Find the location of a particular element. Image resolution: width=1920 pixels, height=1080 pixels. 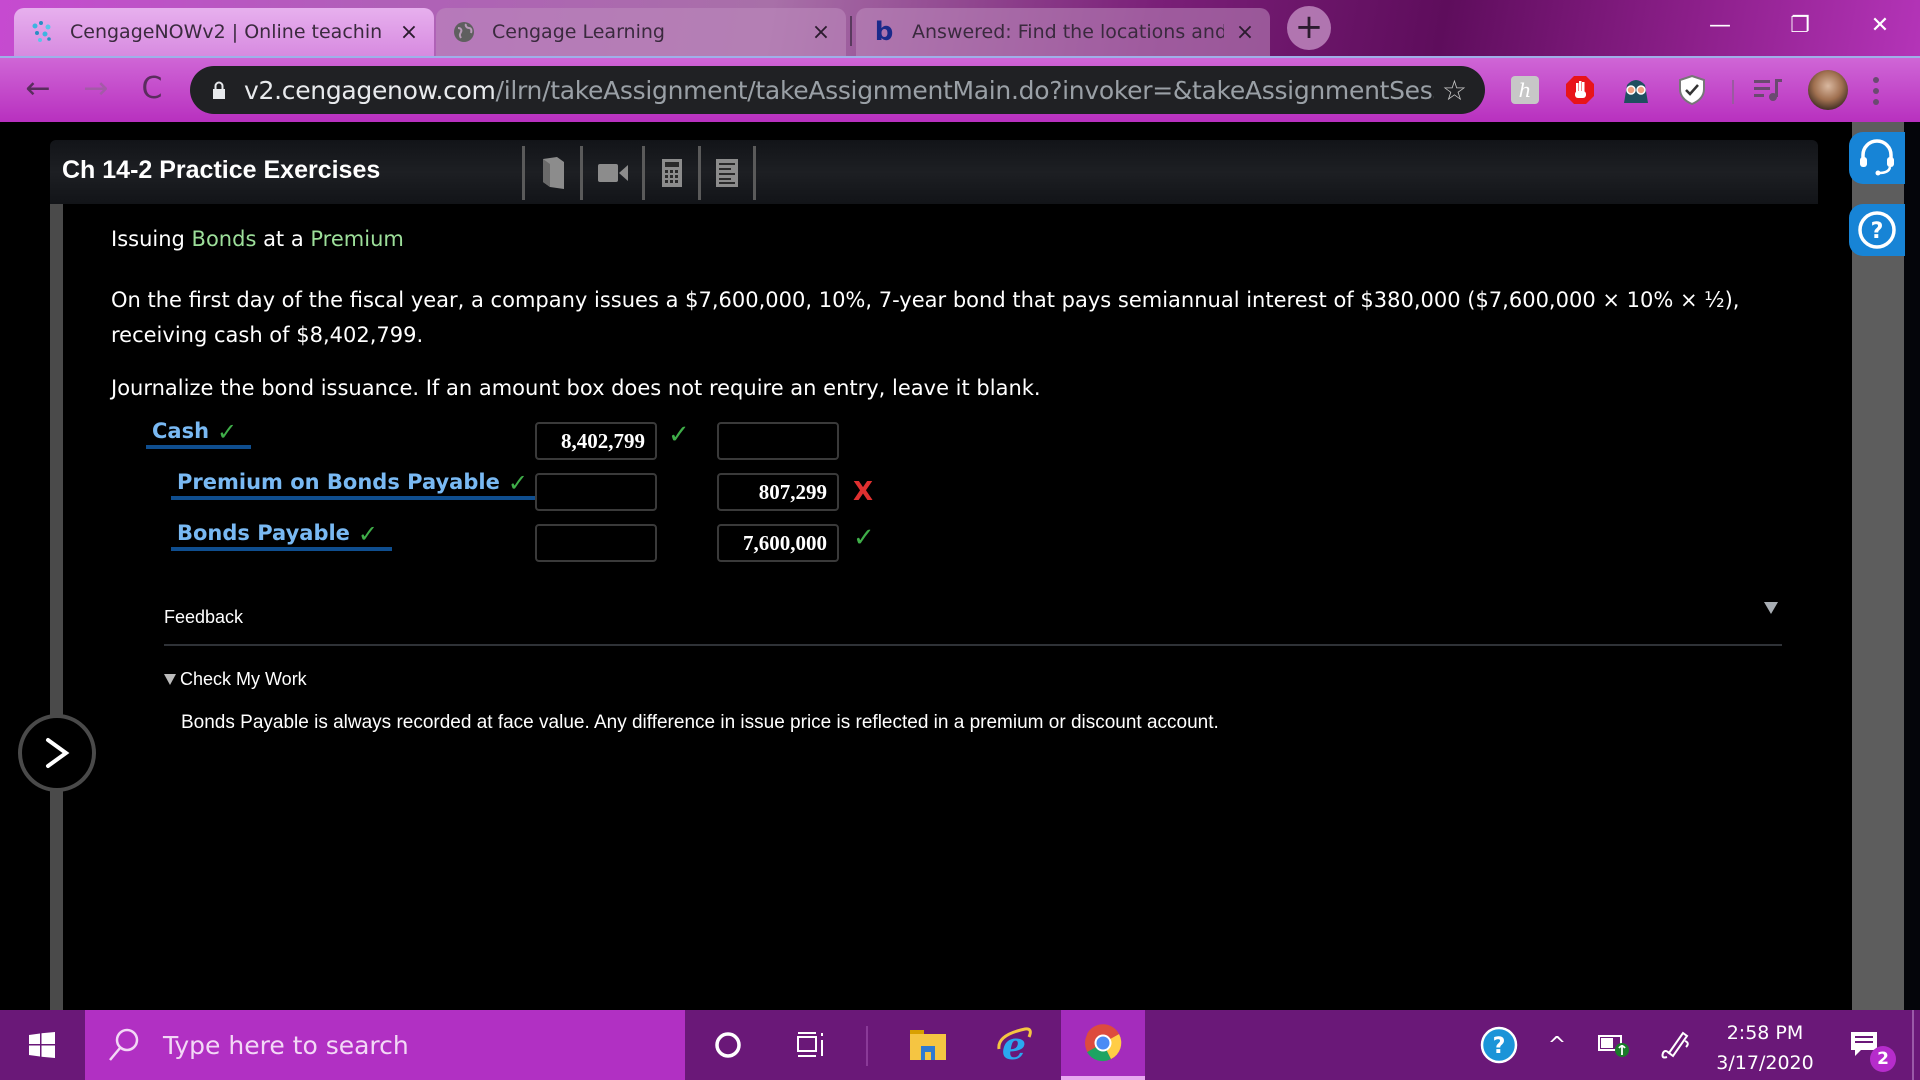

taskbar-clock: 2:58 PM 3/17/2020 is located at coordinates (1765, 1048).